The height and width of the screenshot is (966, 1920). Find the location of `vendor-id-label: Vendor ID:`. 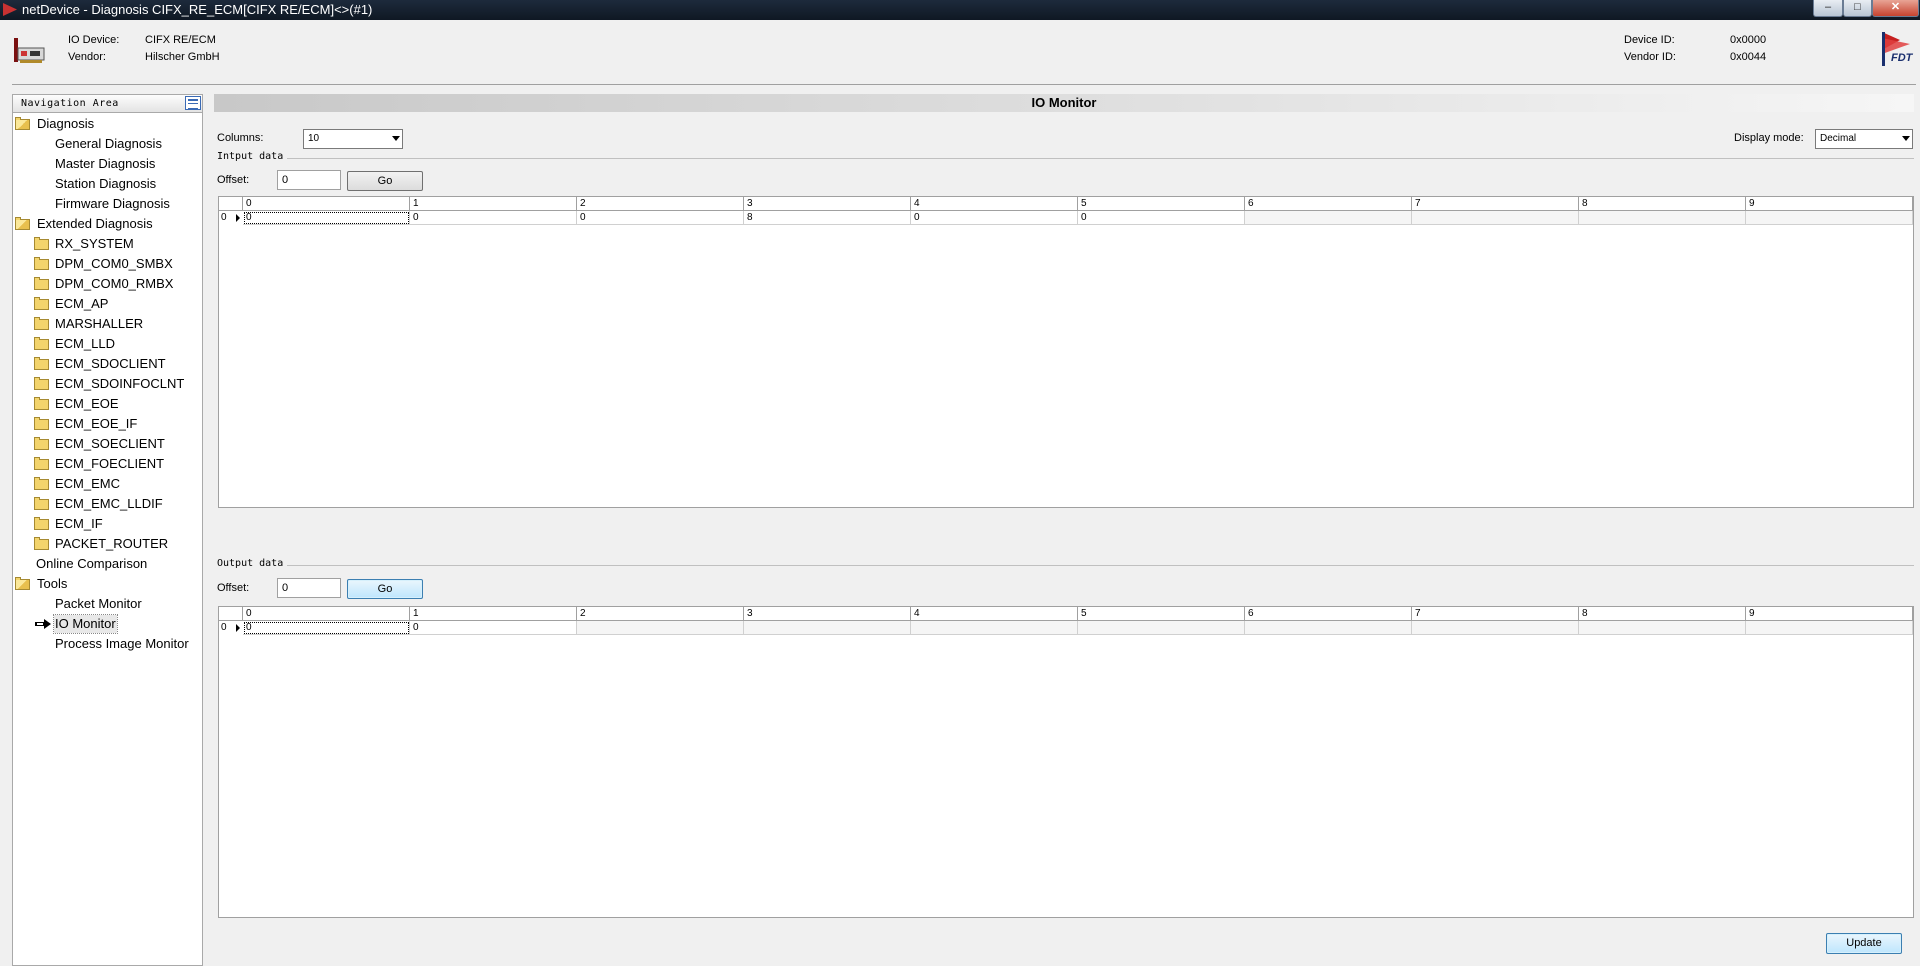

vendor-id-label: Vendor ID: is located at coordinates (1650, 57).